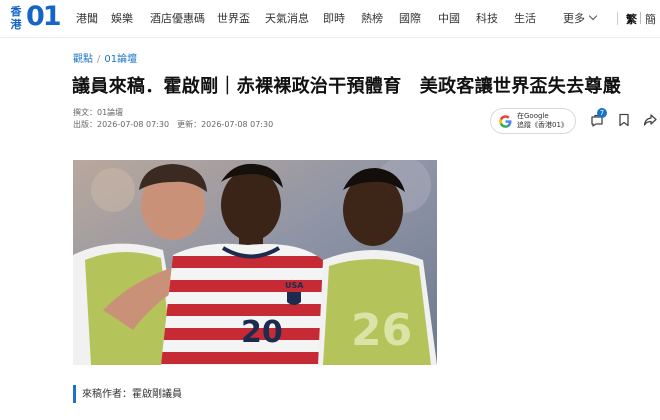  I want to click on nav-item-life: 生活, so click(525, 18).